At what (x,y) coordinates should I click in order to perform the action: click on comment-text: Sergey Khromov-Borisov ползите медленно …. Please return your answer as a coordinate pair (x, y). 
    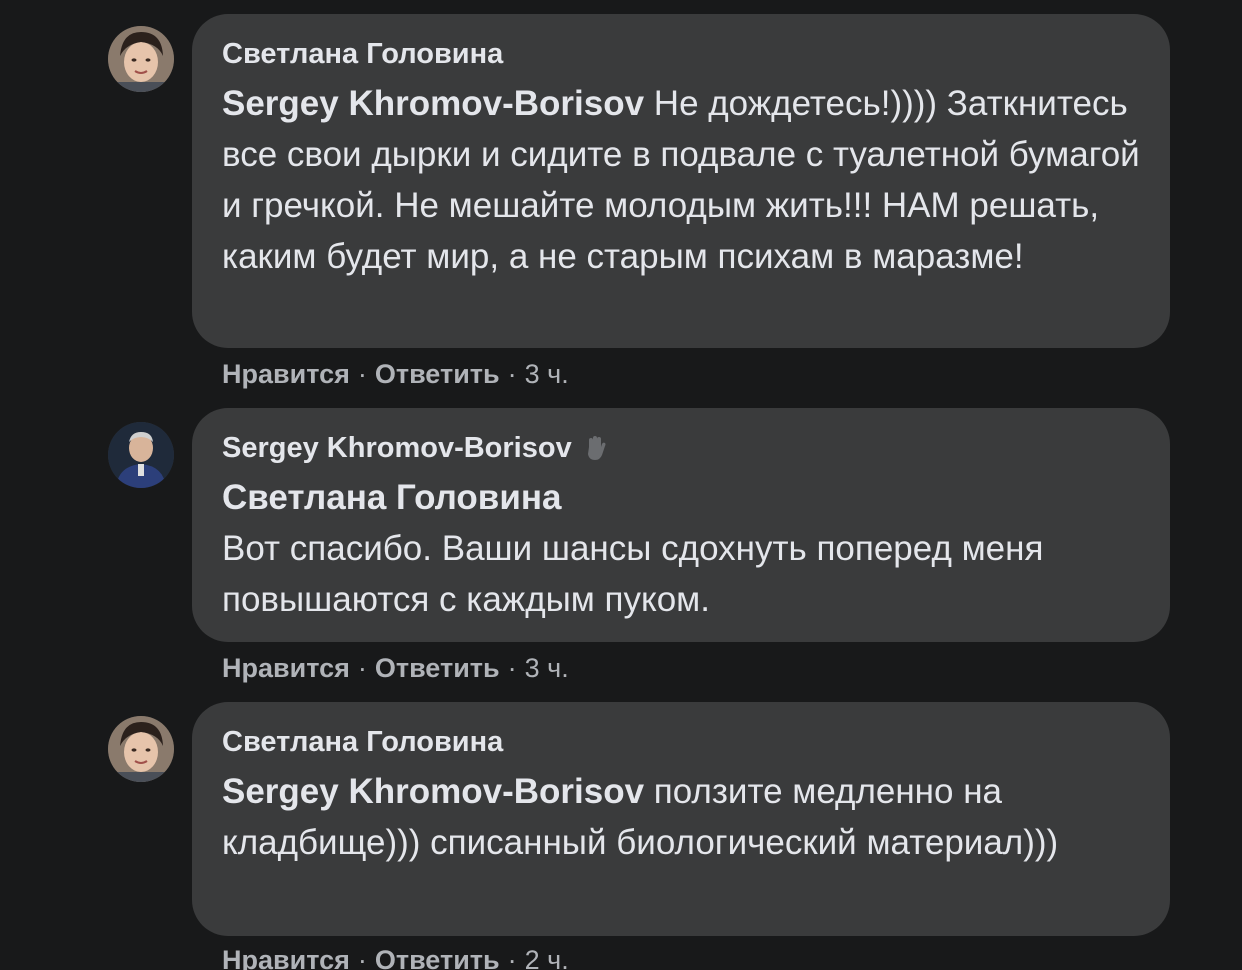
    Looking at the image, I should click on (640, 817).